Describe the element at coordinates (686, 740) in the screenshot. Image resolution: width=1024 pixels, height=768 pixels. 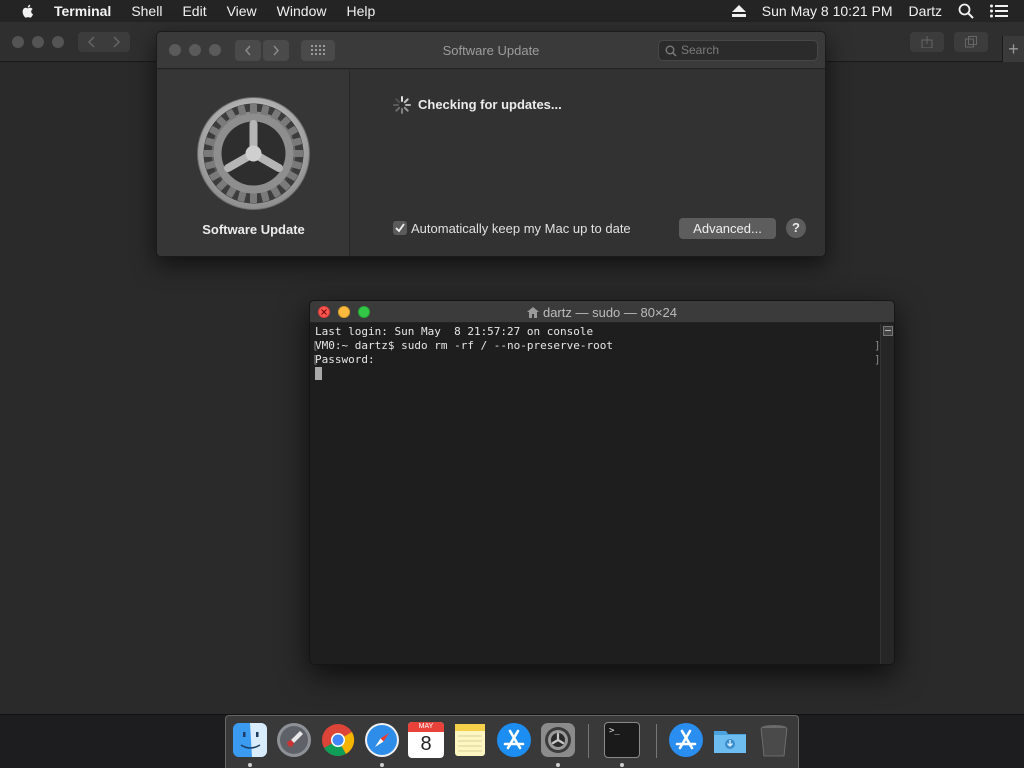
I see `applications-folder-icon` at that location.